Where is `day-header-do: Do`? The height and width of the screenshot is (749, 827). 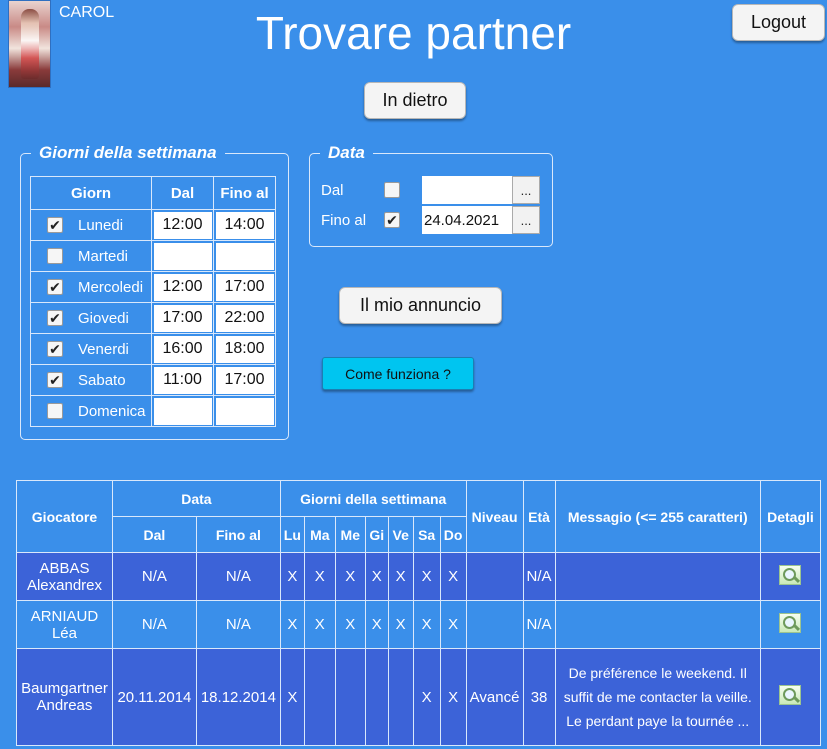 day-header-do: Do is located at coordinates (453, 534).